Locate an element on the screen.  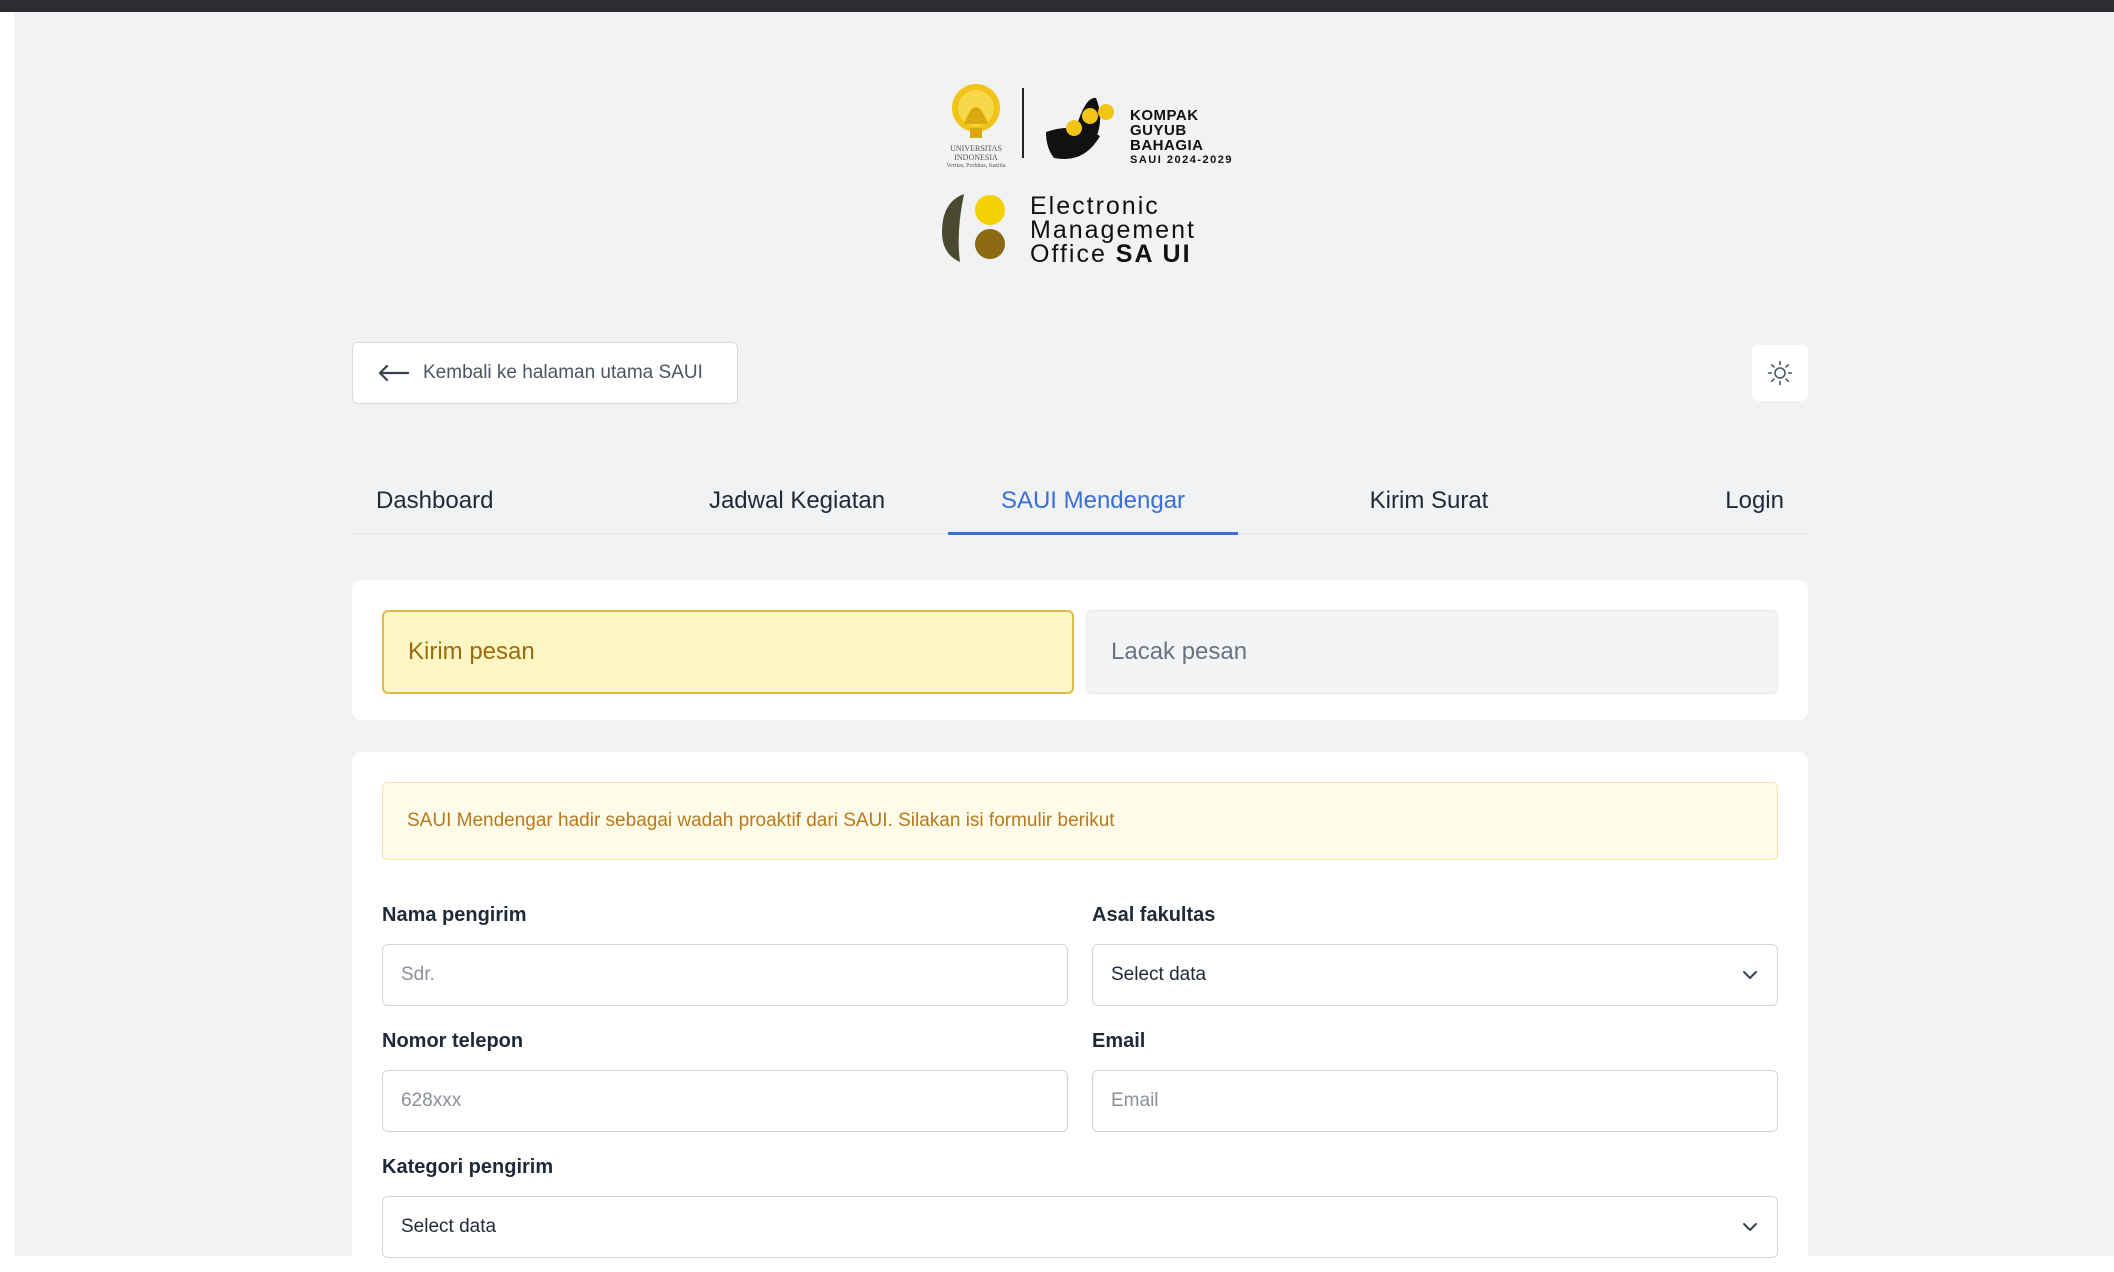
nomor-telepon-input: 628xxx is located at coordinates (725, 1101).